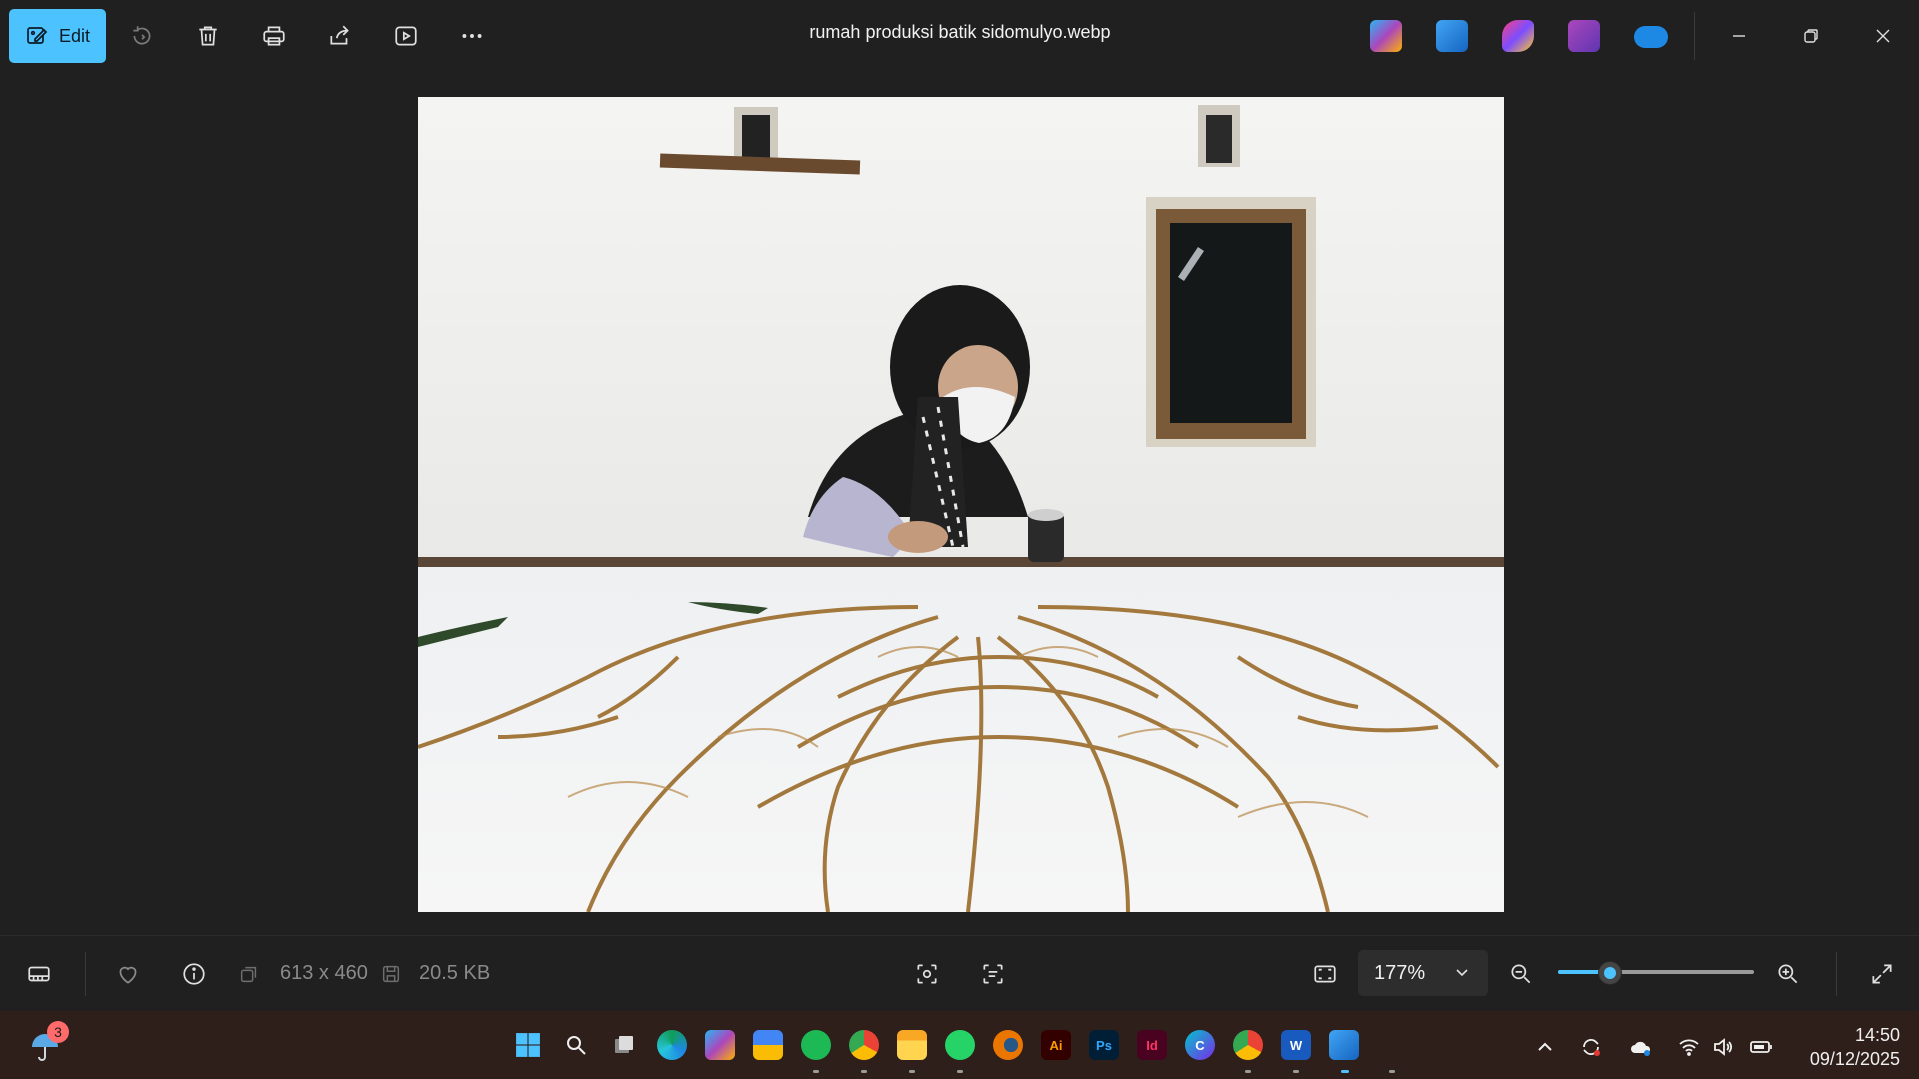 The width and height of the screenshot is (1919, 1079). I want to click on sync-icon, so click(1591, 1047).